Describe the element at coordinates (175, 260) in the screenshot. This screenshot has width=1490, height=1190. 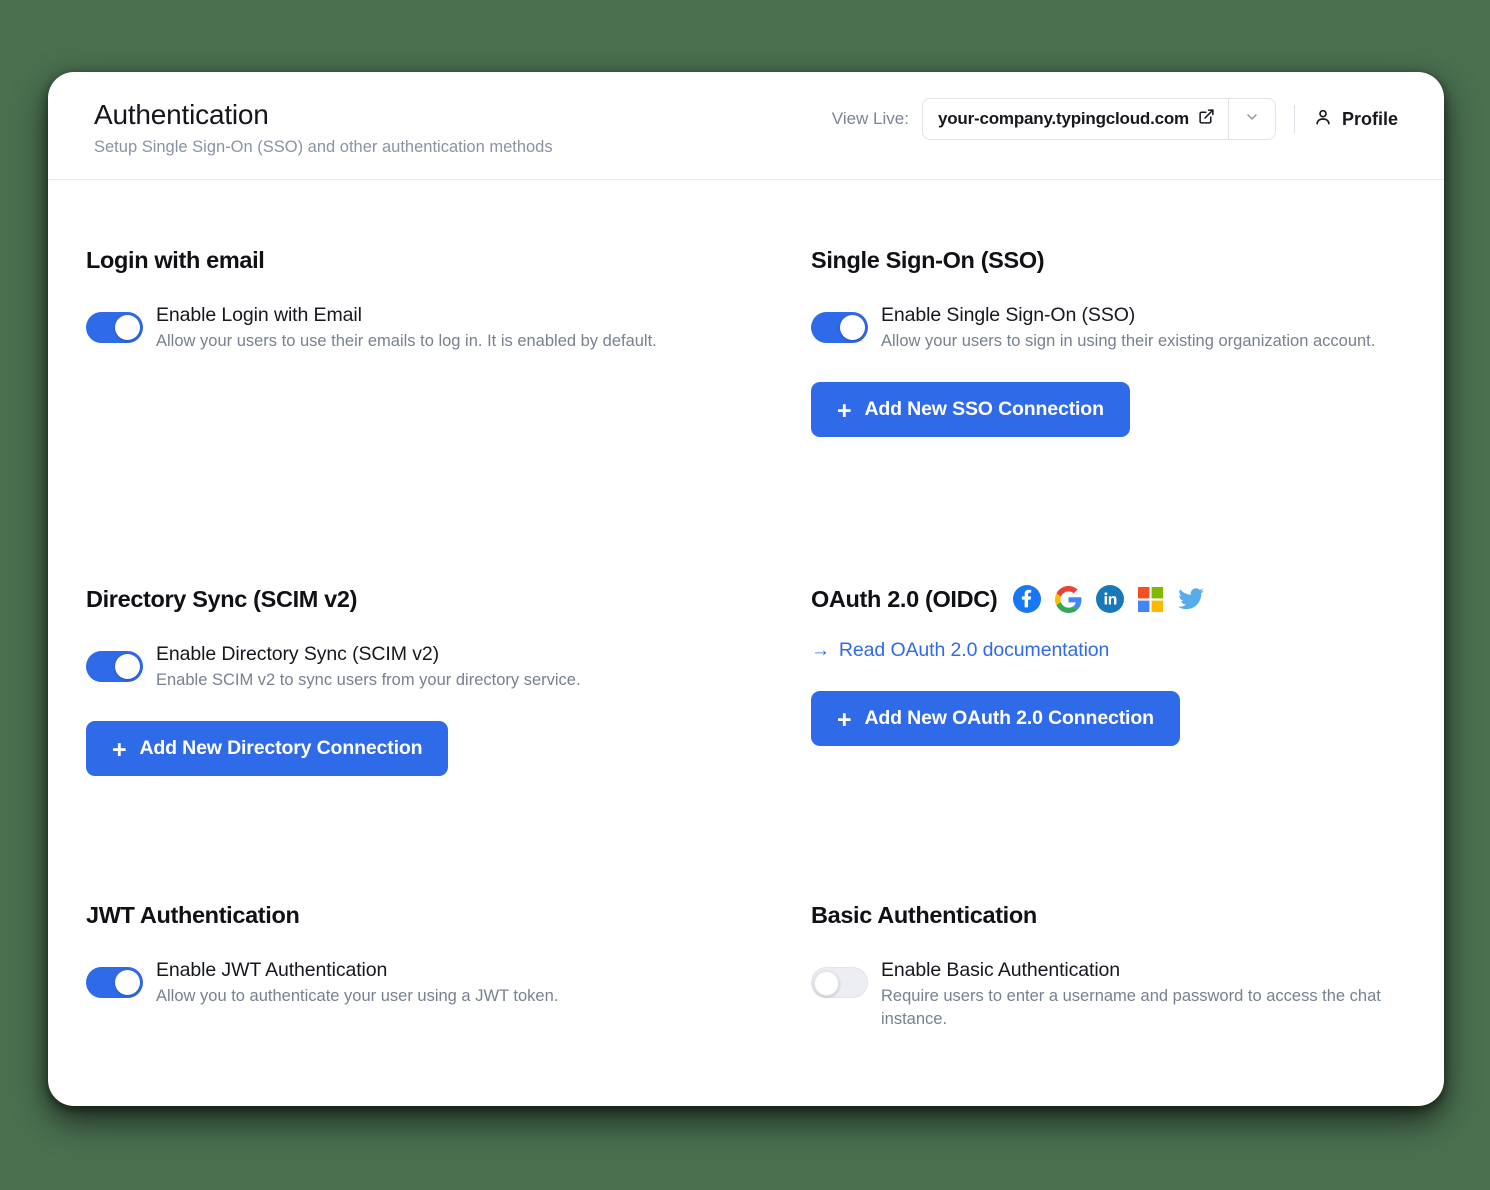
I see `section-title-login-with-email: Login with email` at that location.